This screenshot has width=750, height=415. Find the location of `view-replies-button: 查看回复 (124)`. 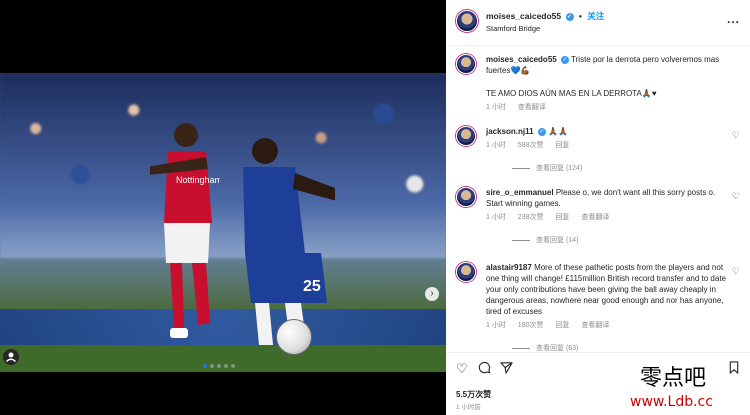

view-replies-button: 查看回复 (124) is located at coordinates (629, 168).